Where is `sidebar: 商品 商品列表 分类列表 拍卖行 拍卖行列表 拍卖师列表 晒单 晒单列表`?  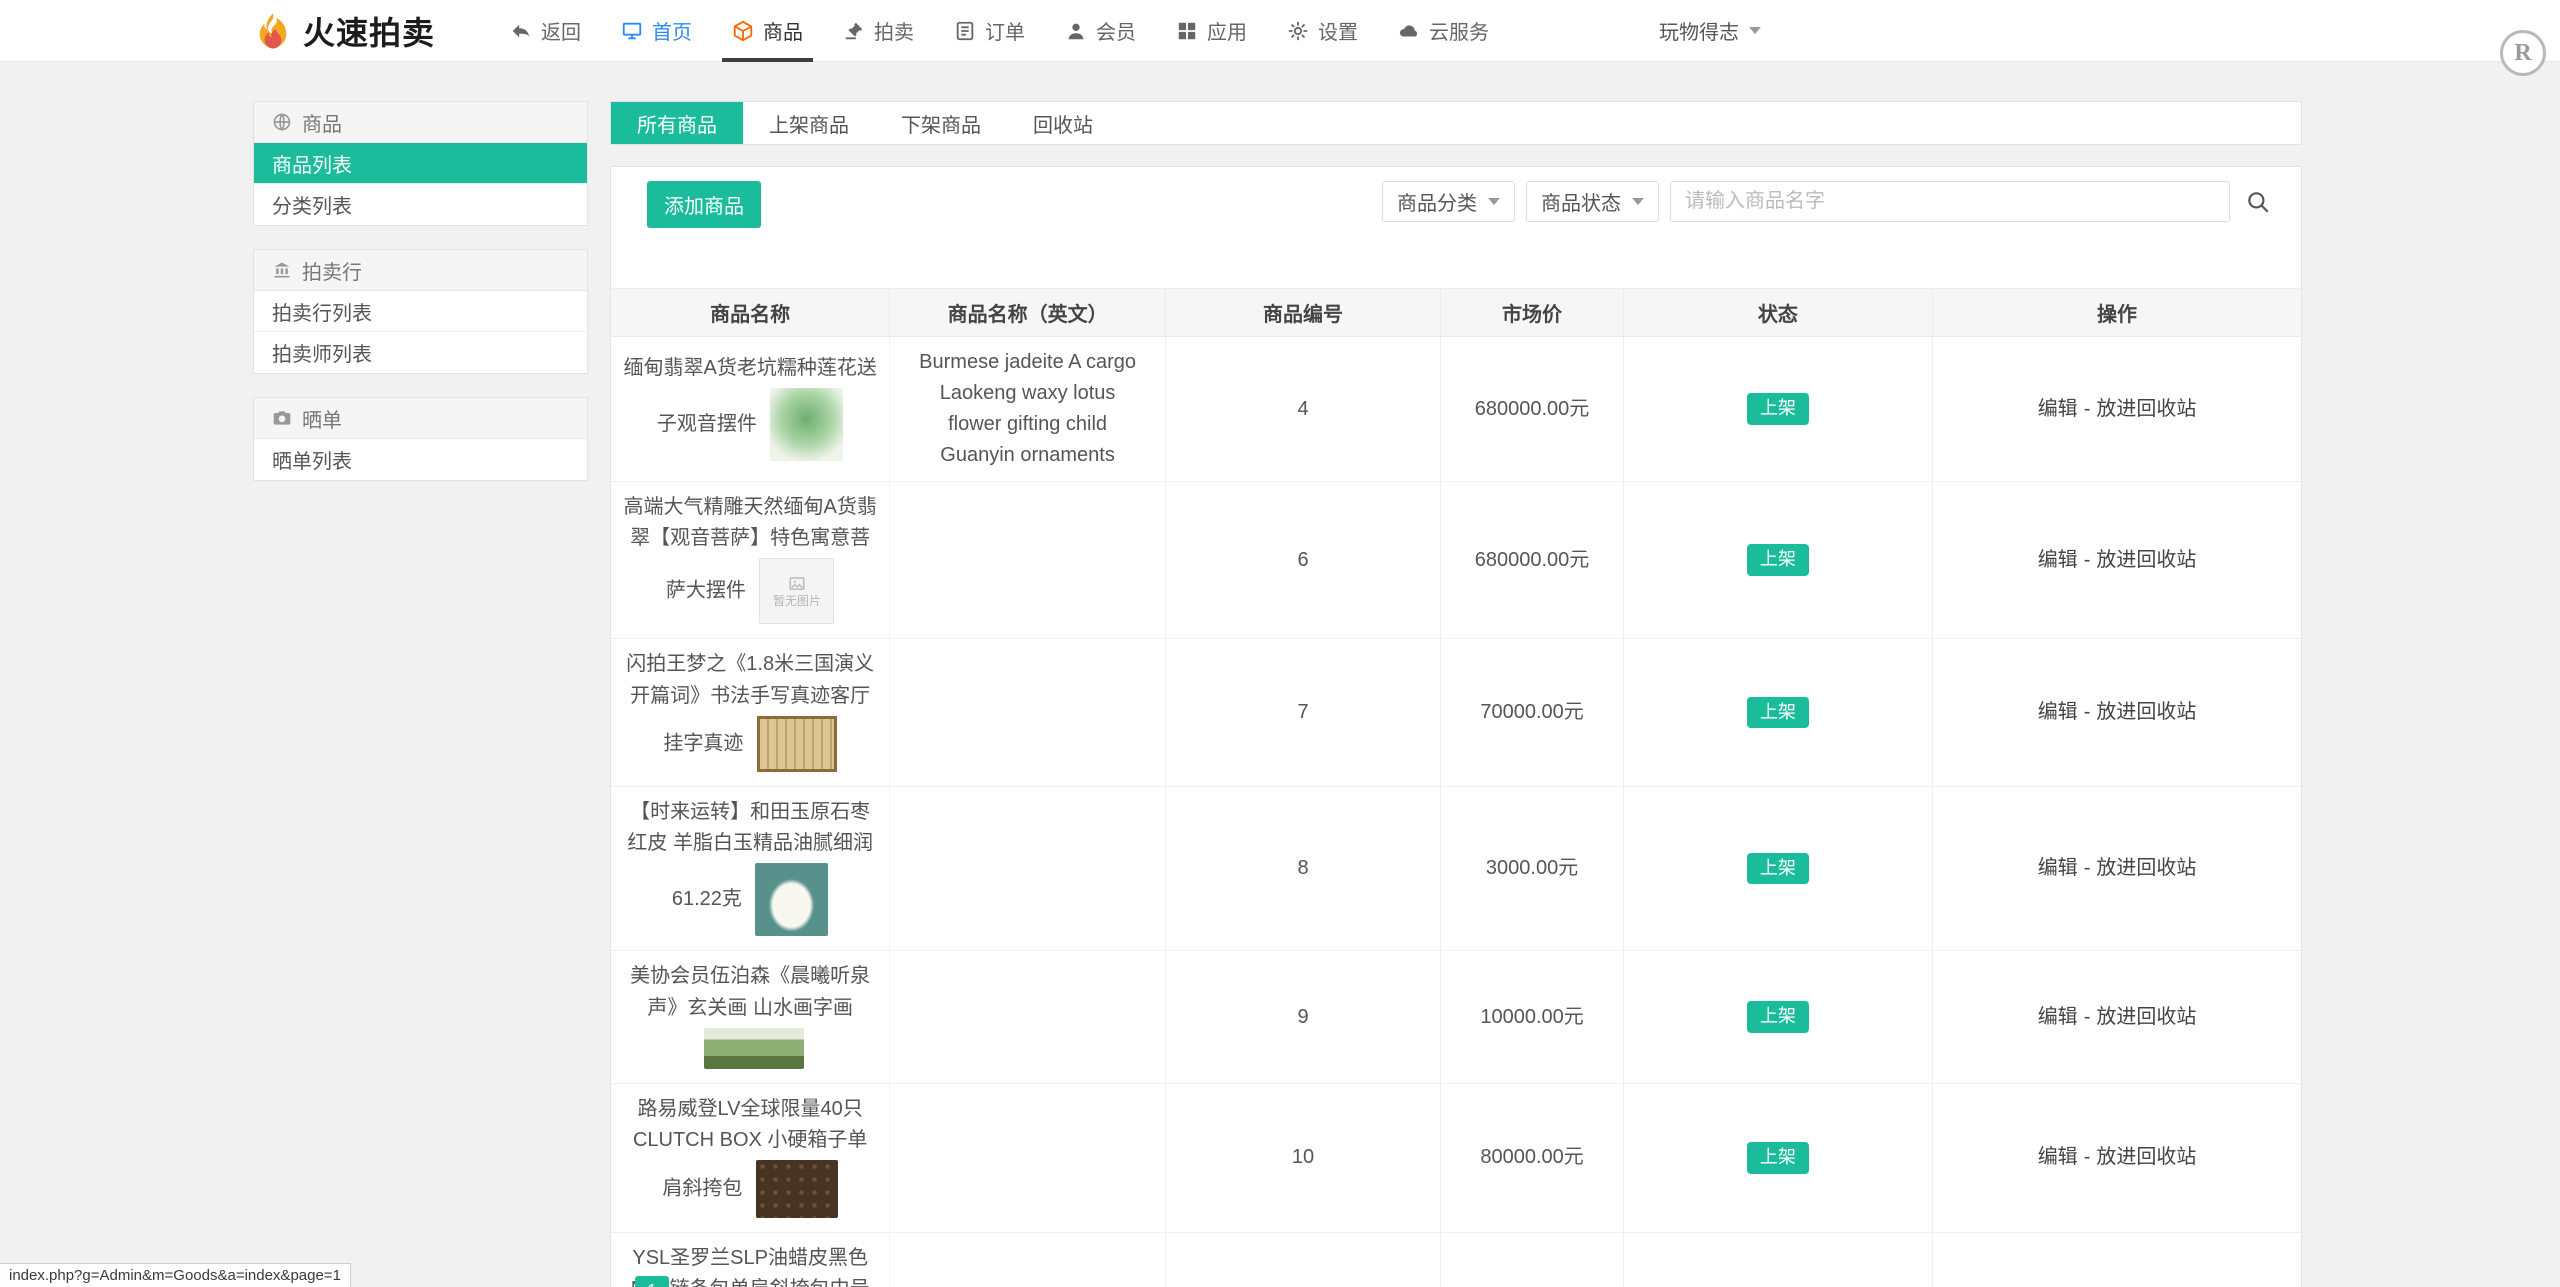 sidebar: 商品 商品列表 分类列表 拍卖行 拍卖行列表 拍卖师列表 晒单 晒单列表 is located at coordinates (420, 302).